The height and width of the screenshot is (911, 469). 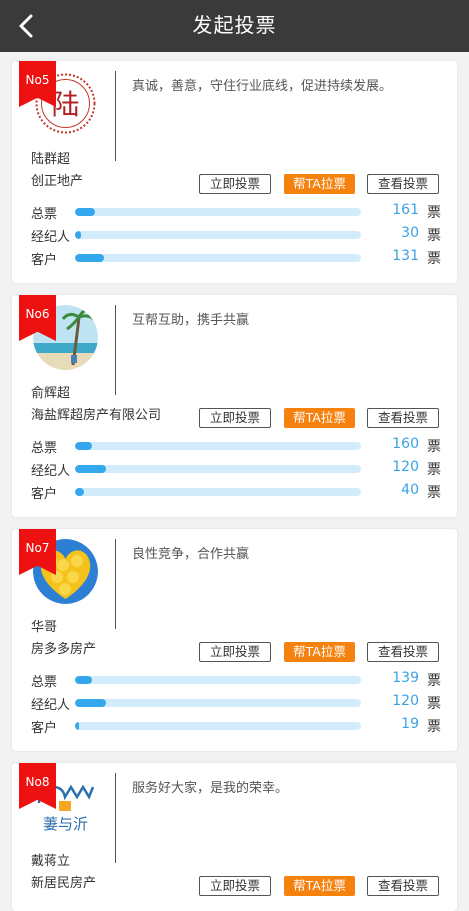 What do you see at coordinates (57, 181) in the screenshot?
I see `candidate-company: 创正地产` at bounding box center [57, 181].